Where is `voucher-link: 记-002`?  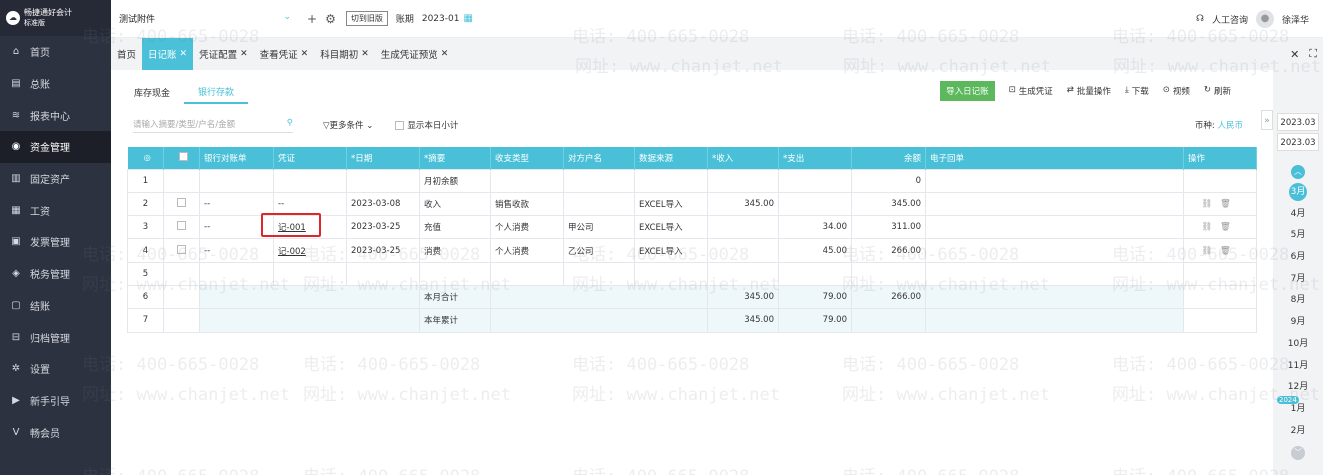 voucher-link: 记-002 is located at coordinates (292, 252).